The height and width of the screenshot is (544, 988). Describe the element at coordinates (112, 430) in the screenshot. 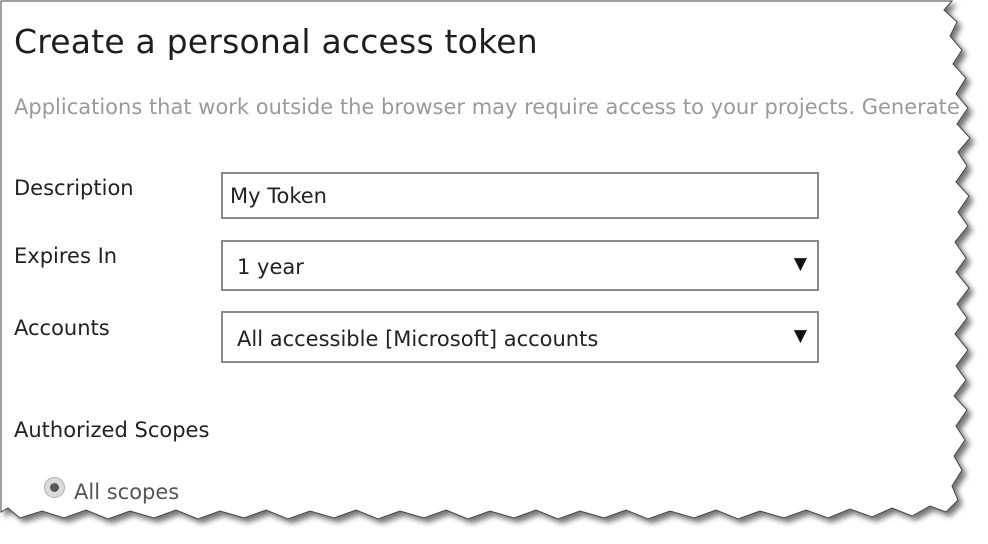

I see `authorized-scopes-heading: Authorized Scopes` at that location.